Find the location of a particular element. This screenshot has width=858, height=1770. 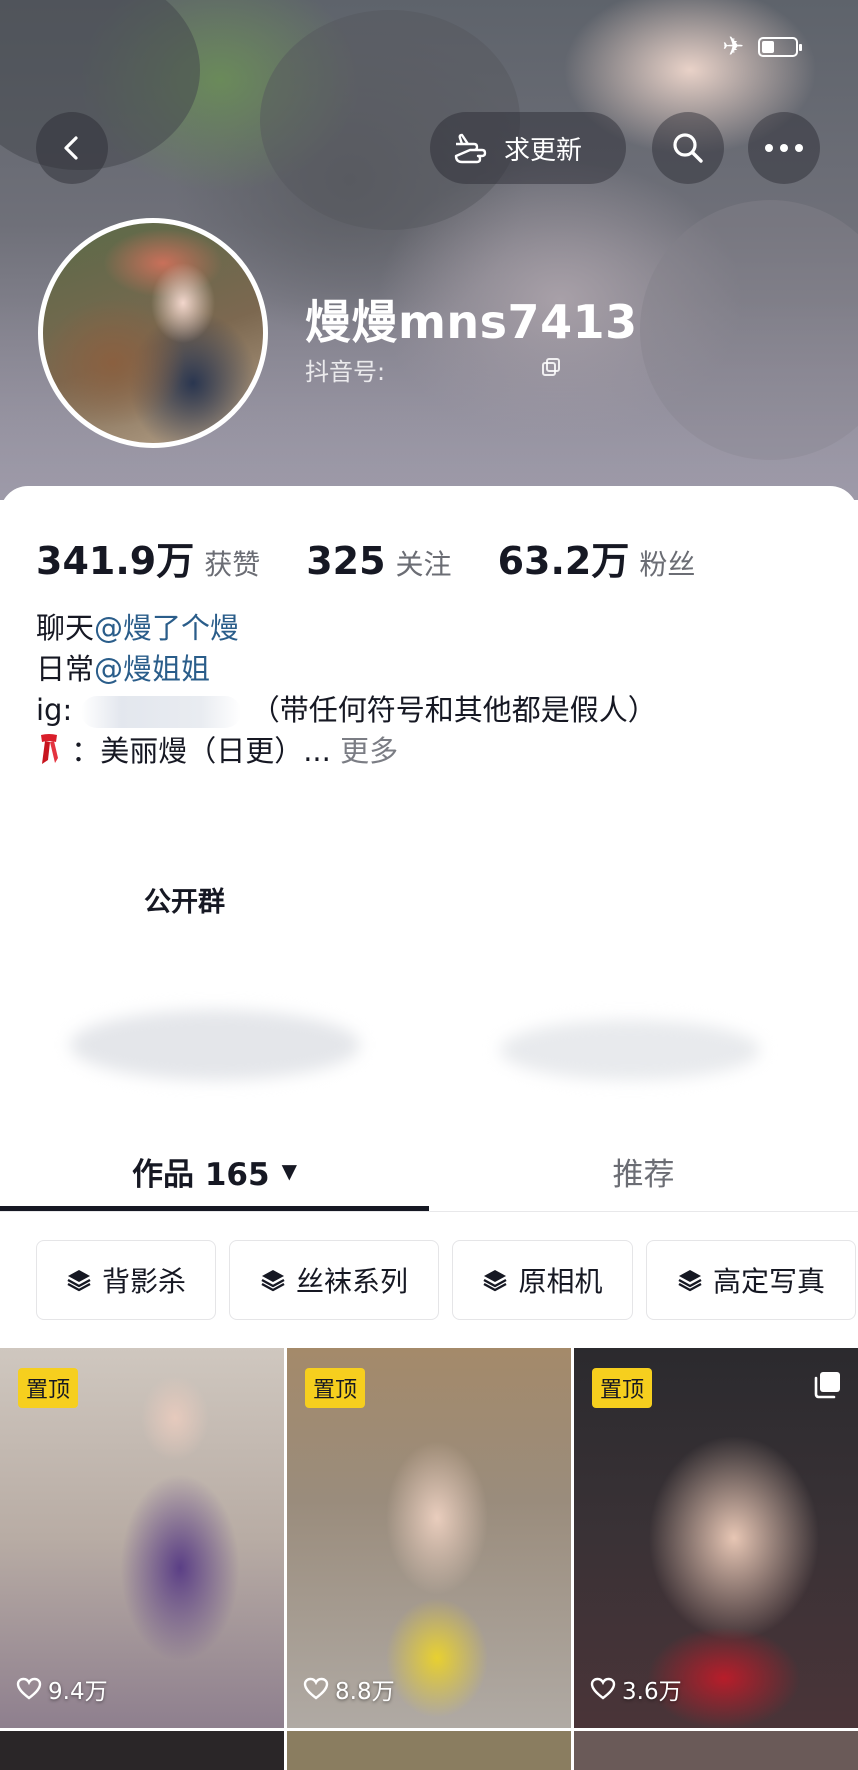

collection-chip: 原相机 is located at coordinates (542, 1280).